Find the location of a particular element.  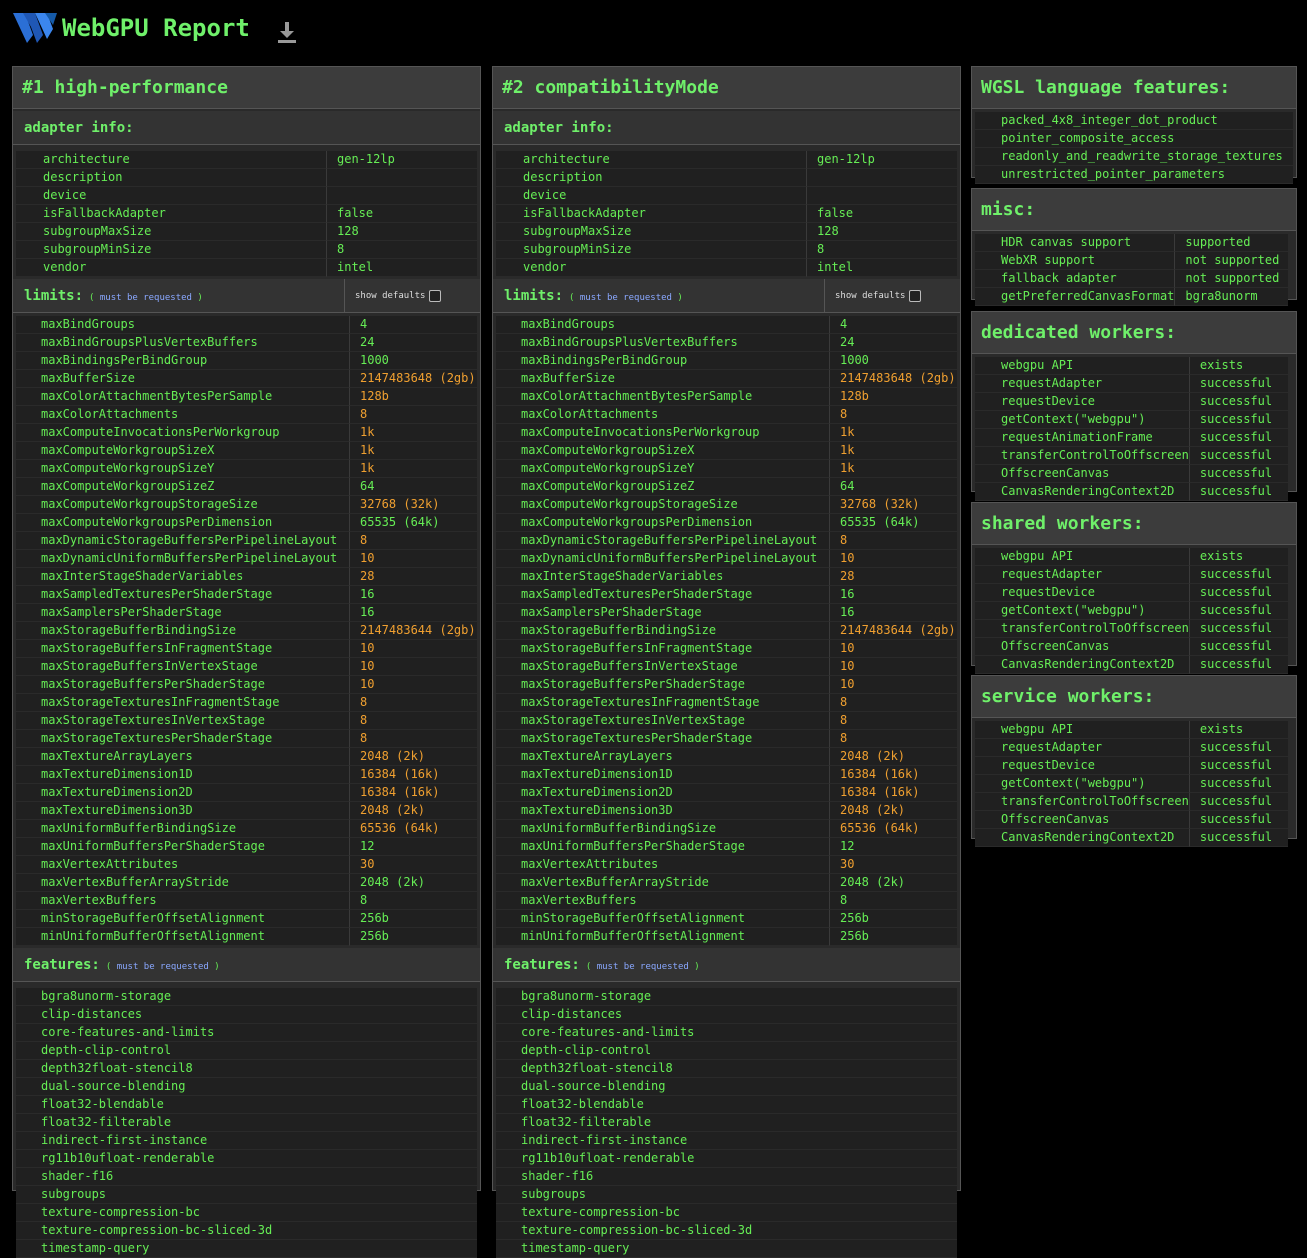

table-row: getPreferredCanvasFormat bgra8unorm is located at coordinates (1131, 297).